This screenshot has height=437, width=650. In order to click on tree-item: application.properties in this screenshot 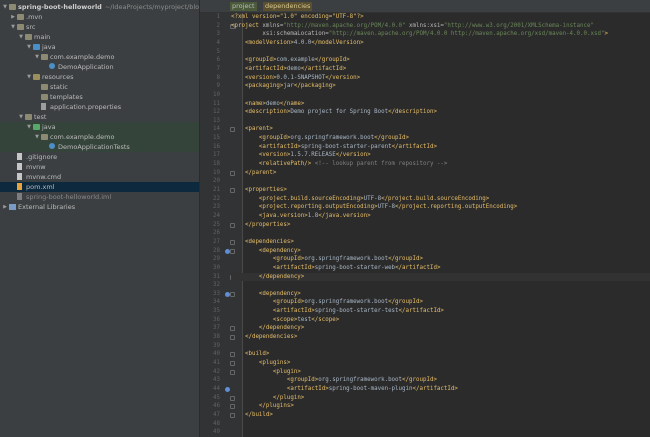, I will do `click(99, 107)`.